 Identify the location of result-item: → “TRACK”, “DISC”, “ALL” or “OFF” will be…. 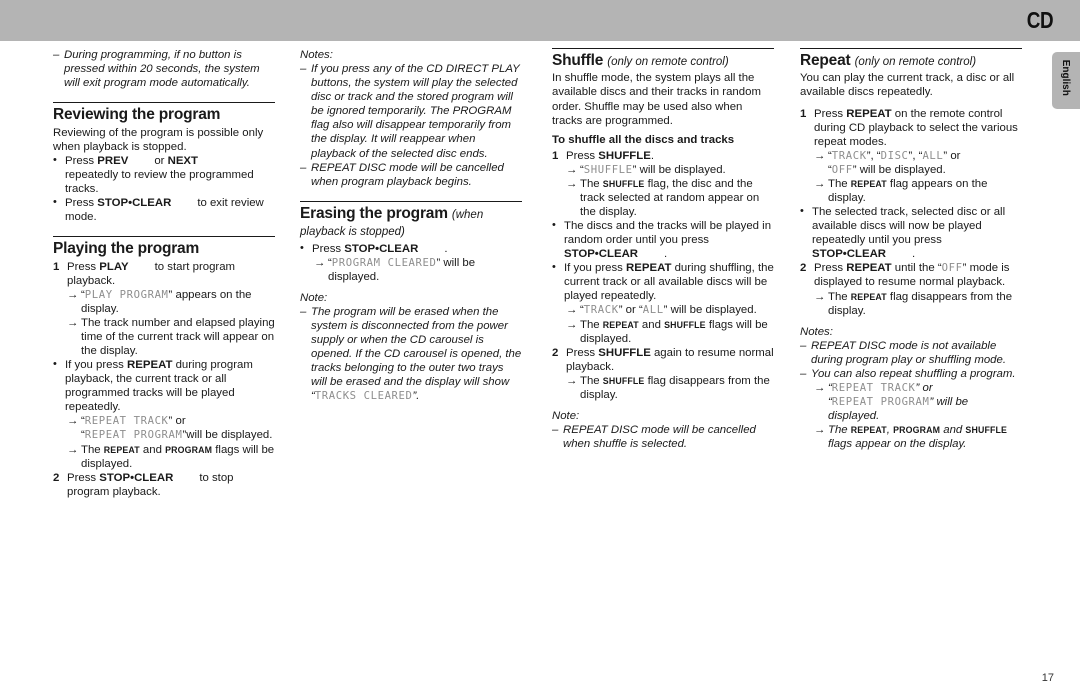
(918, 163).